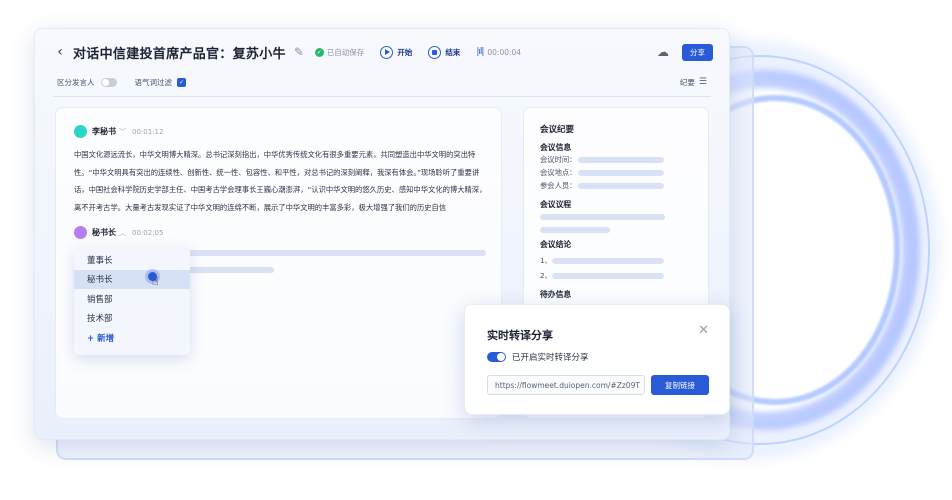  I want to click on meeting-time-label: 会议时间：, so click(558, 159).